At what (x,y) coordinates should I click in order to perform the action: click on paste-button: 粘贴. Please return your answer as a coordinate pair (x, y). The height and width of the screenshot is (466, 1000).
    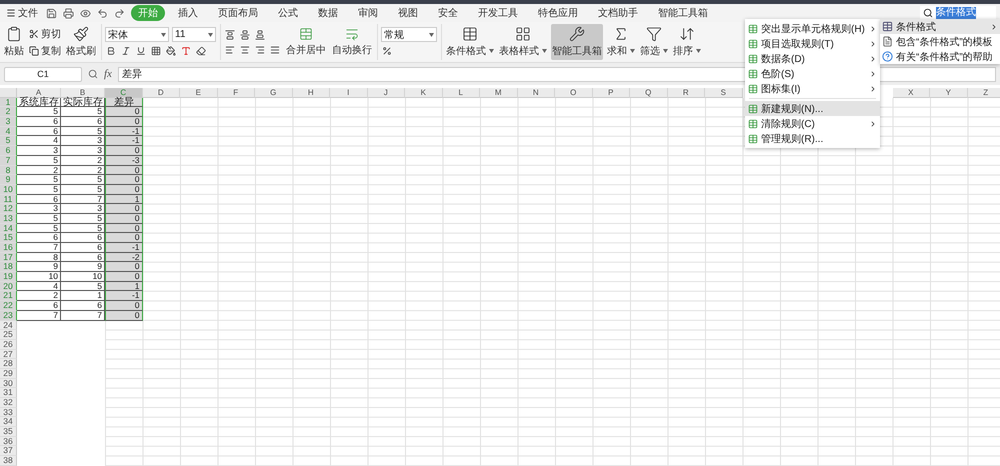
    Looking at the image, I should click on (14, 42).